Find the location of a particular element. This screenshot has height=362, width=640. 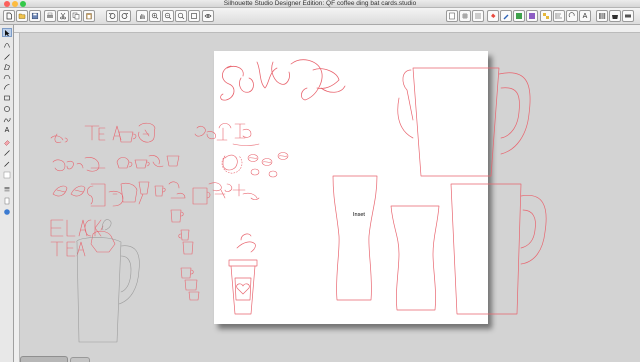

freehand-icon is located at coordinates (7, 119).